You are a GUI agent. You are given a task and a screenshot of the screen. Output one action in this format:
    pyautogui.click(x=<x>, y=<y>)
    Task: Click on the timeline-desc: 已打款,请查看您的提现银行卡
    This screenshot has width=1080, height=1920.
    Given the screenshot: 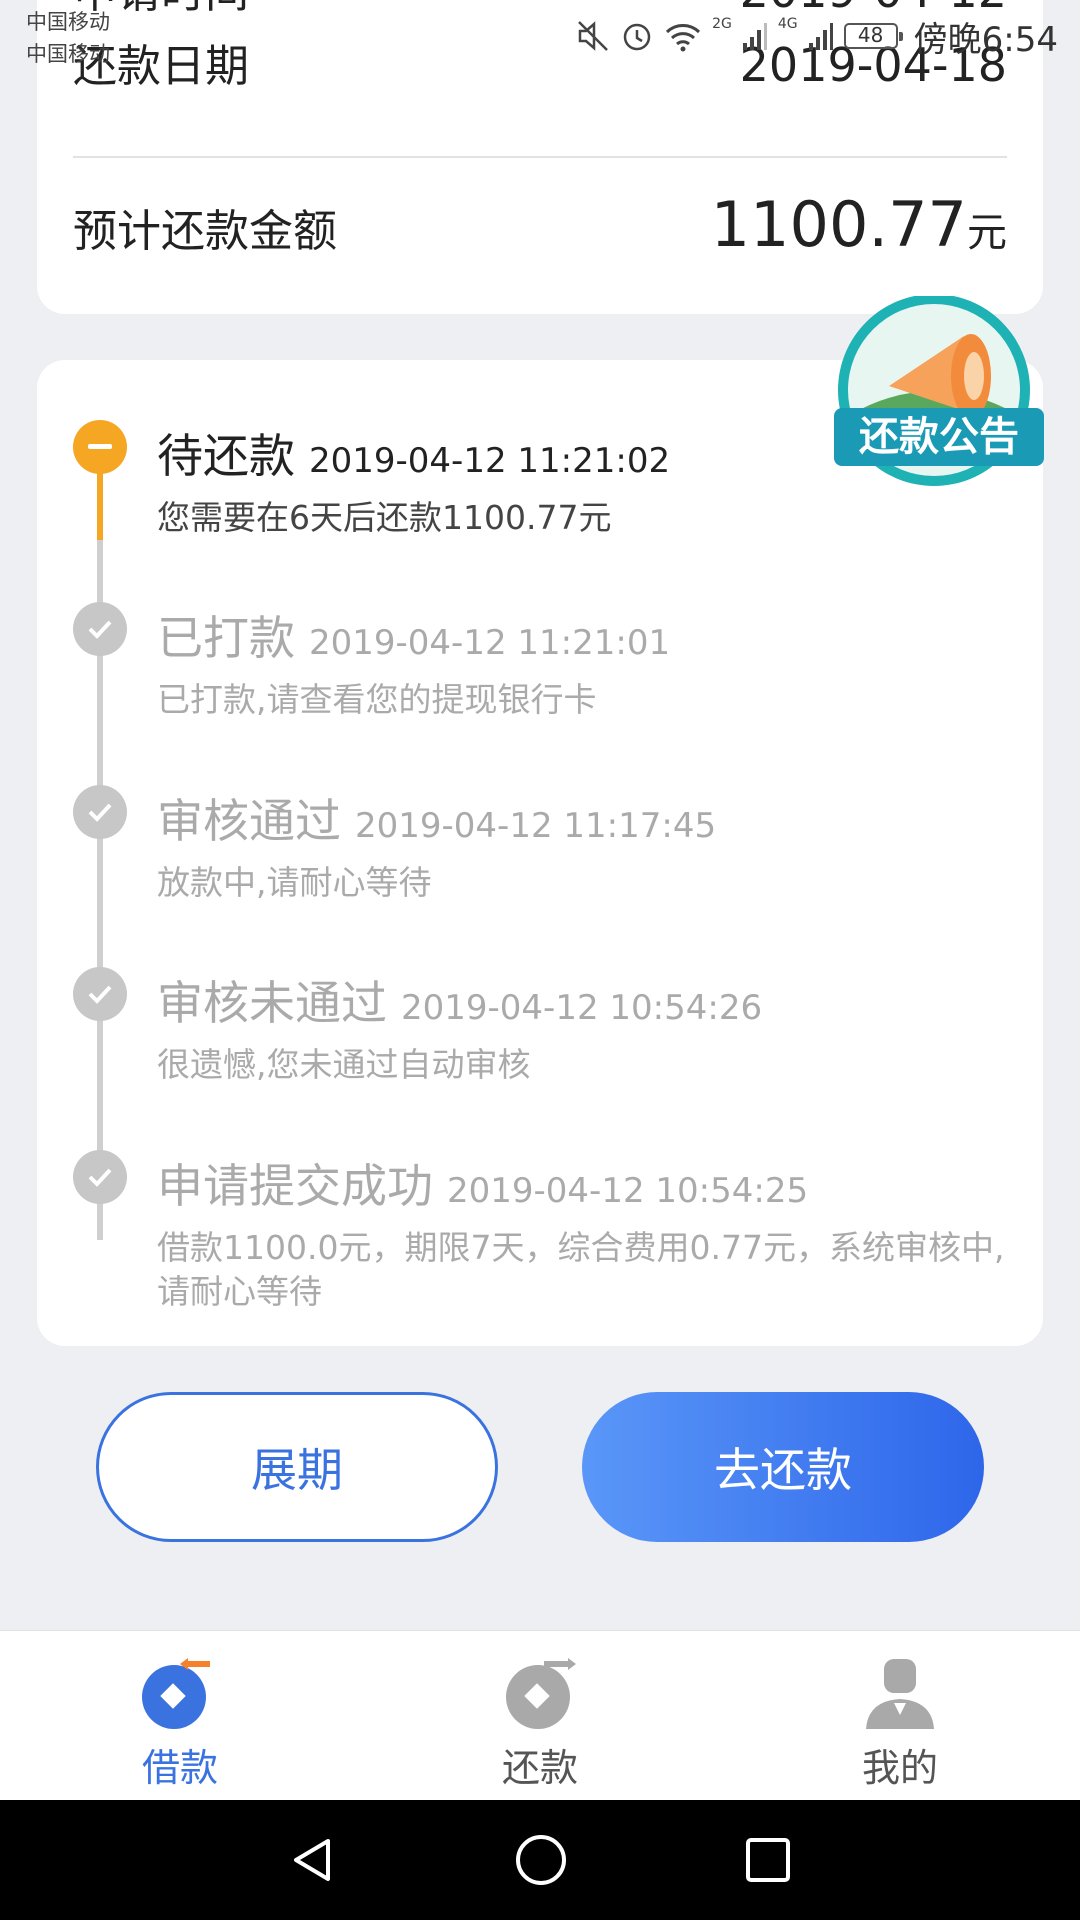 What is the action you would take?
    pyautogui.click(x=377, y=699)
    